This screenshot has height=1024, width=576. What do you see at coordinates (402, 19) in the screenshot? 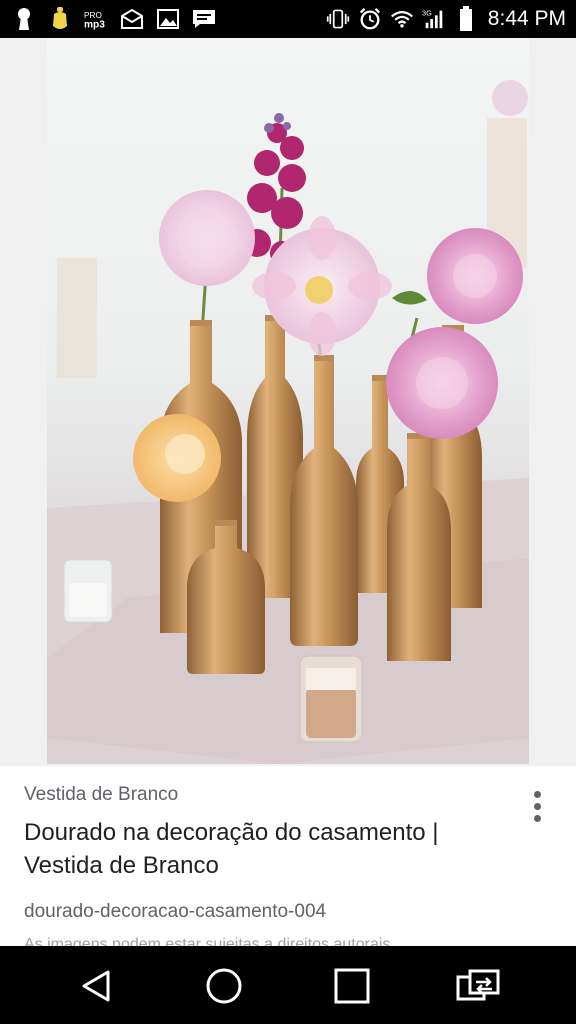
I see `wifi-icon` at bounding box center [402, 19].